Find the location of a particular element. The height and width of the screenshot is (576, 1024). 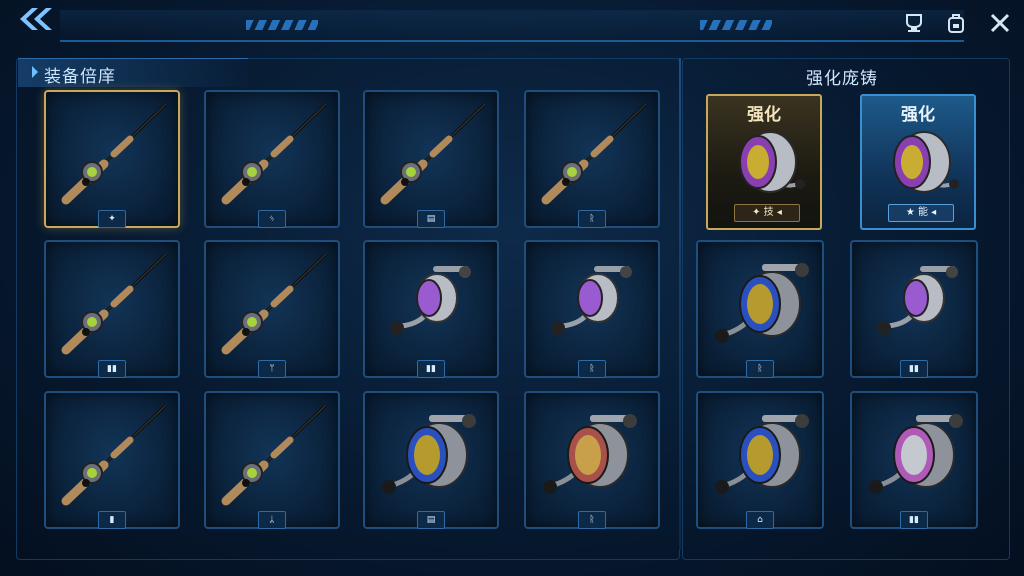

enhance-featured-card: 强化 ✦ 技 ◂ is located at coordinates (764, 162).